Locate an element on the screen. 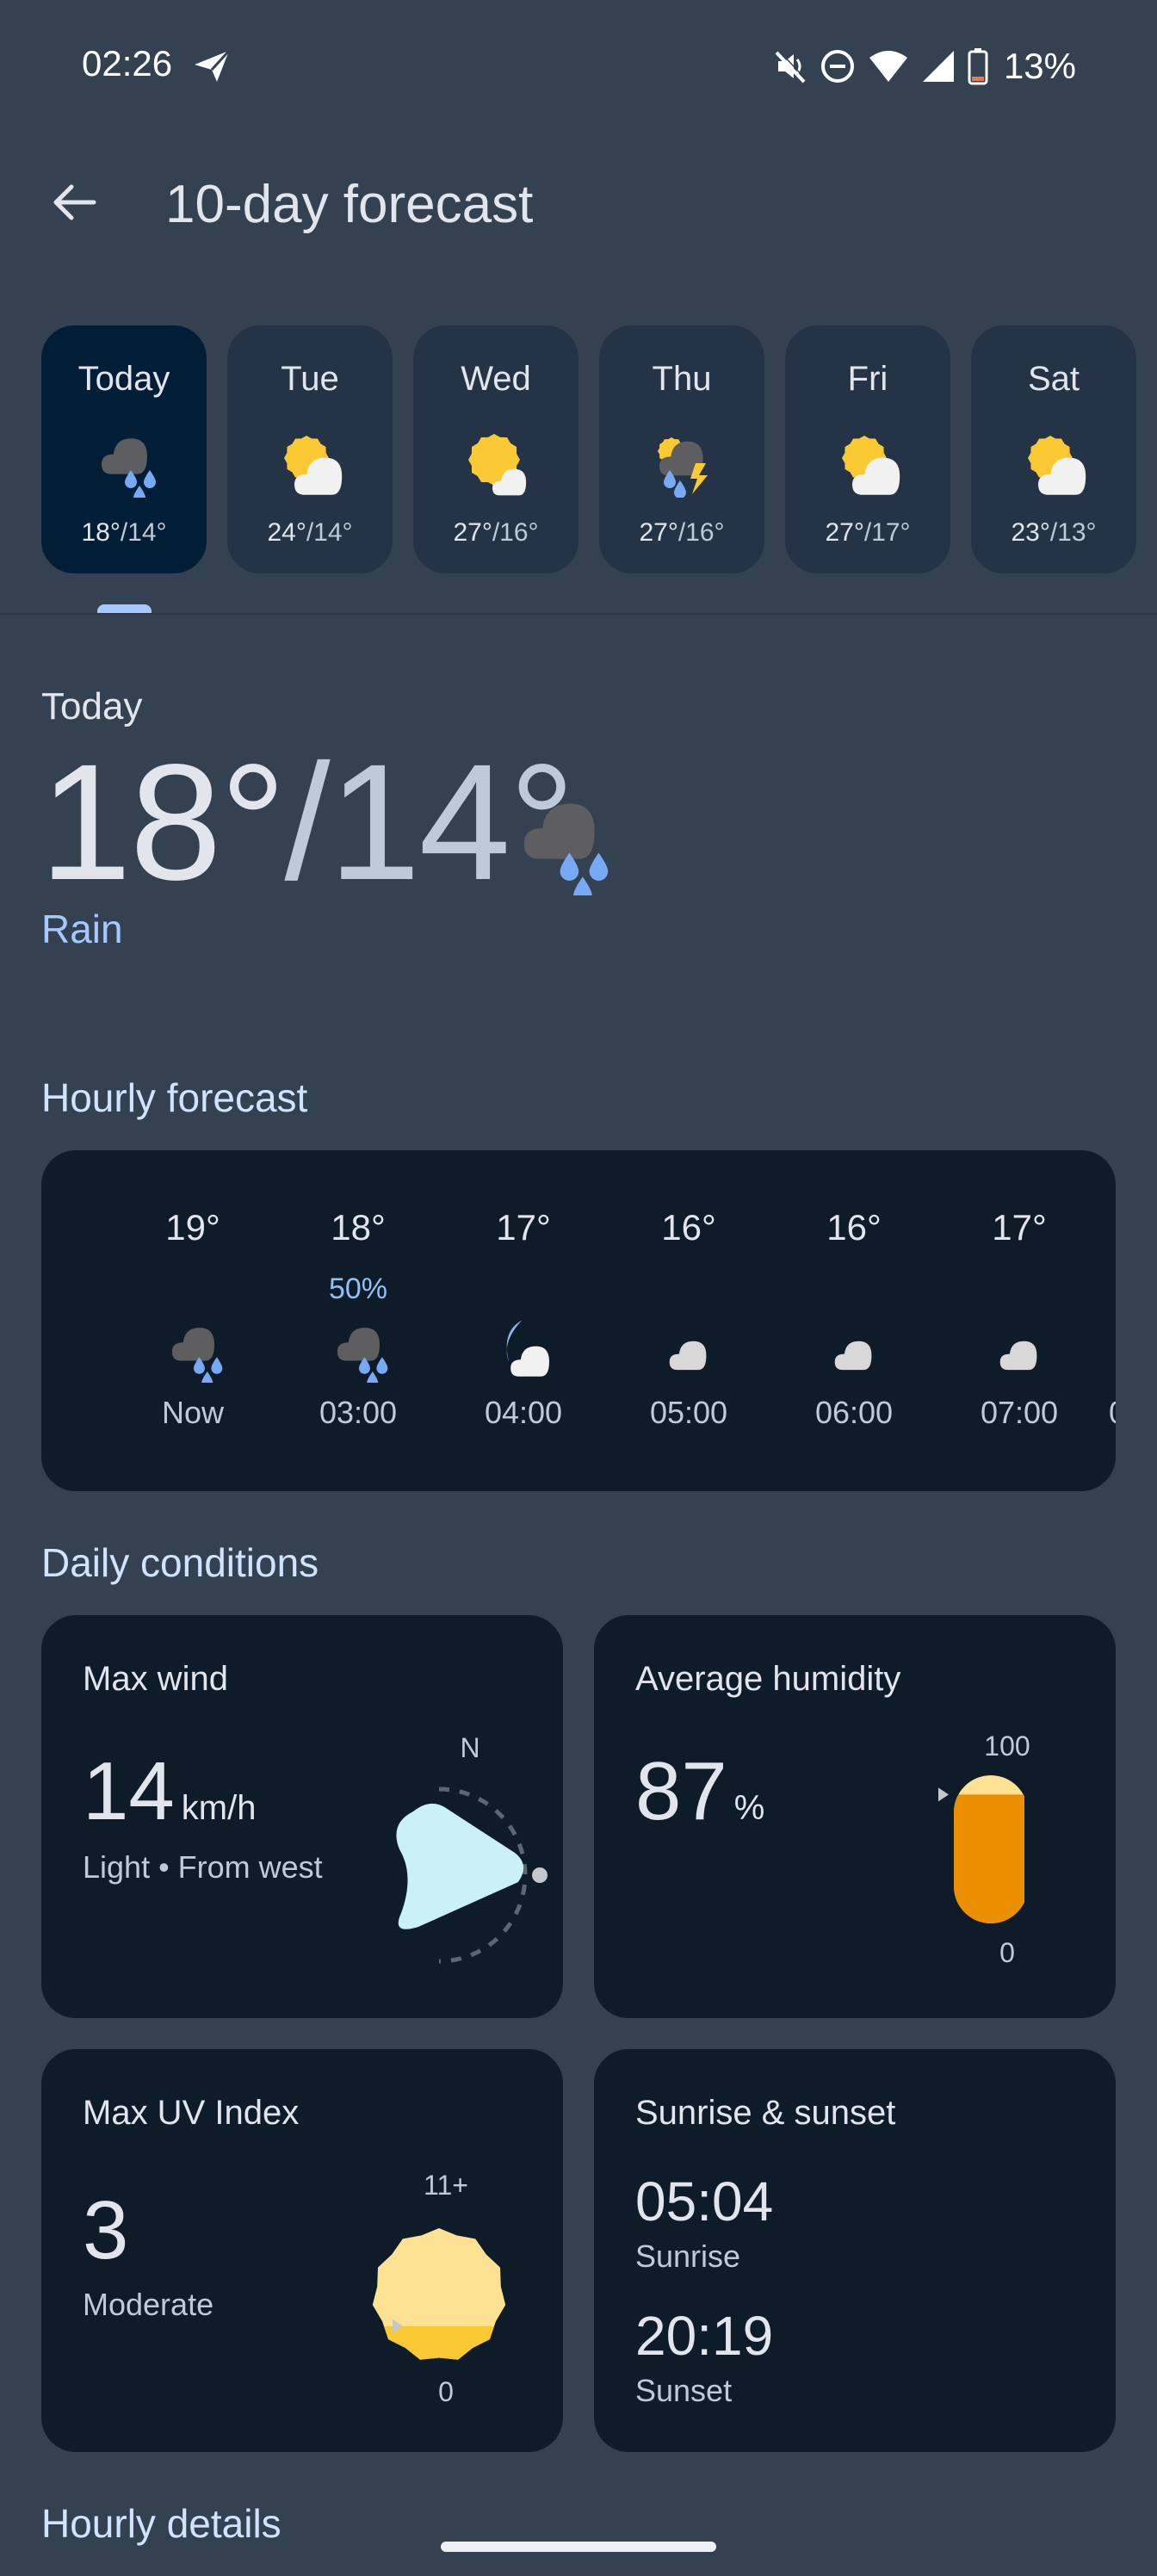 The width and height of the screenshot is (1157, 2576). hourly-item: 19° Now is located at coordinates (193, 1319).